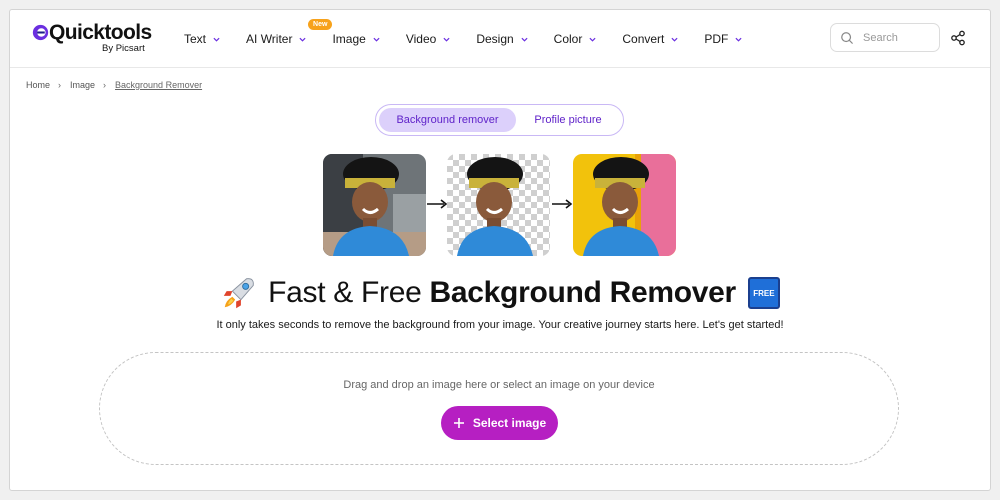 The width and height of the screenshot is (1000, 500). I want to click on nav-item-label: Color, so click(568, 39).